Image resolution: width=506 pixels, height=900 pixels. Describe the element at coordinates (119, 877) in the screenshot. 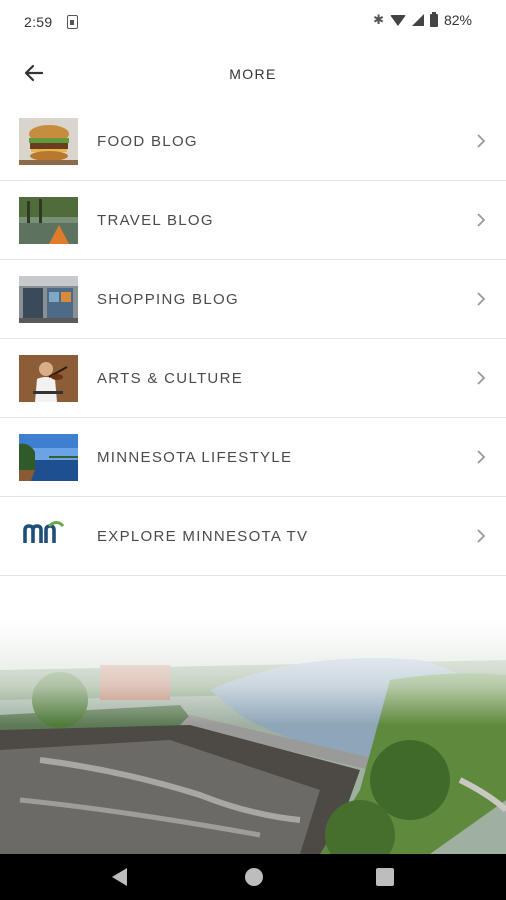

I see `nav-back-icon` at that location.